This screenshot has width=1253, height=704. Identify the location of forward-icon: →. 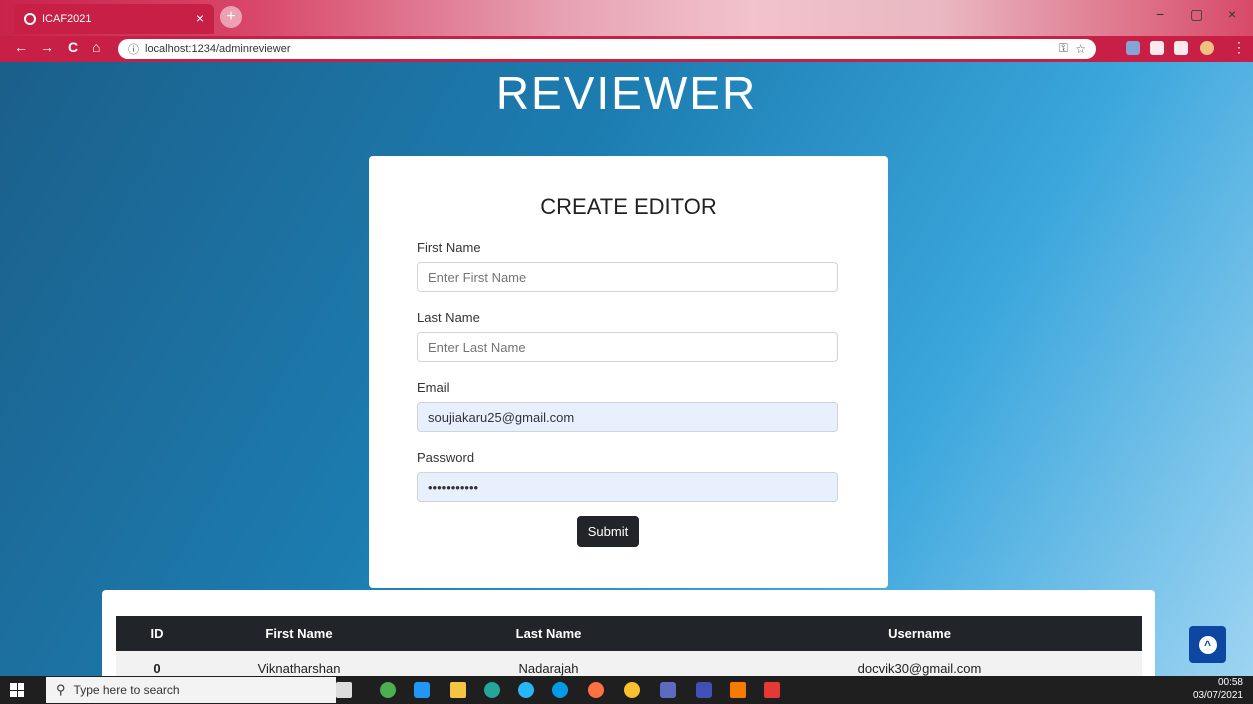
(47, 47).